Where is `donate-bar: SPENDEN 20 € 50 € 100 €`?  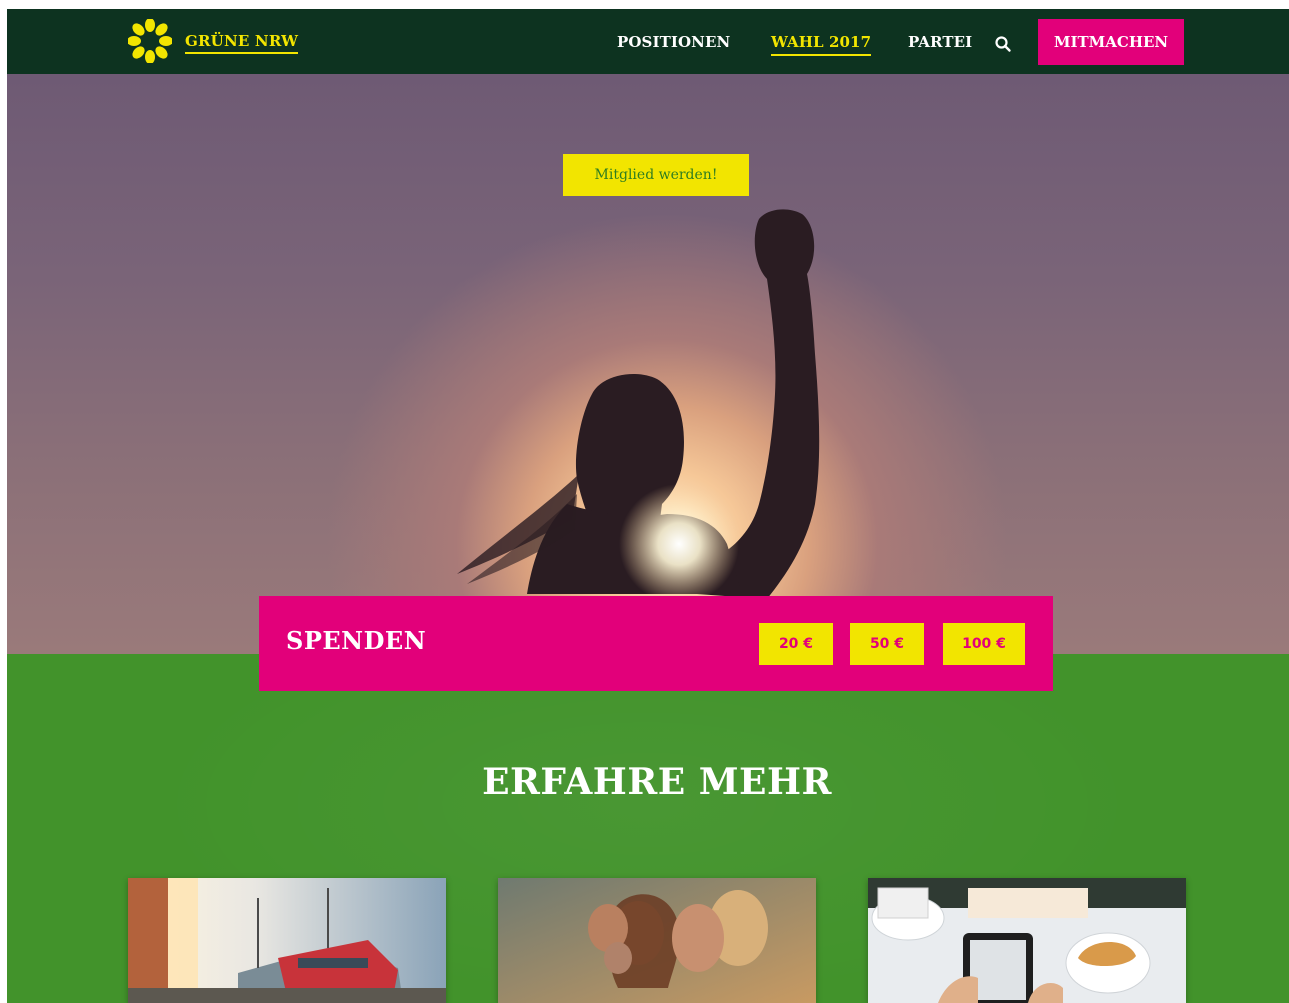 donate-bar: SPENDEN 20 € 50 € 100 € is located at coordinates (656, 643).